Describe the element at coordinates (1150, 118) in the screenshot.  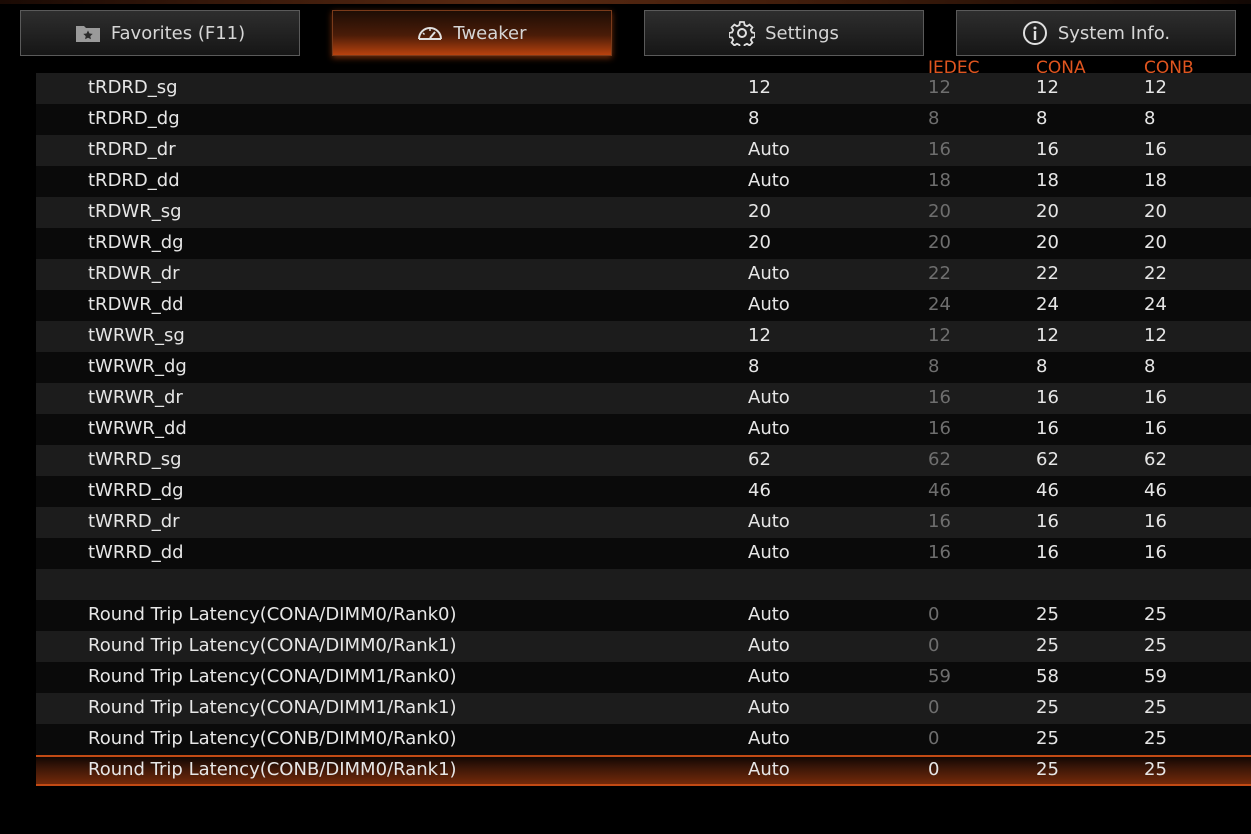
I see `conb-value: 8` at that location.